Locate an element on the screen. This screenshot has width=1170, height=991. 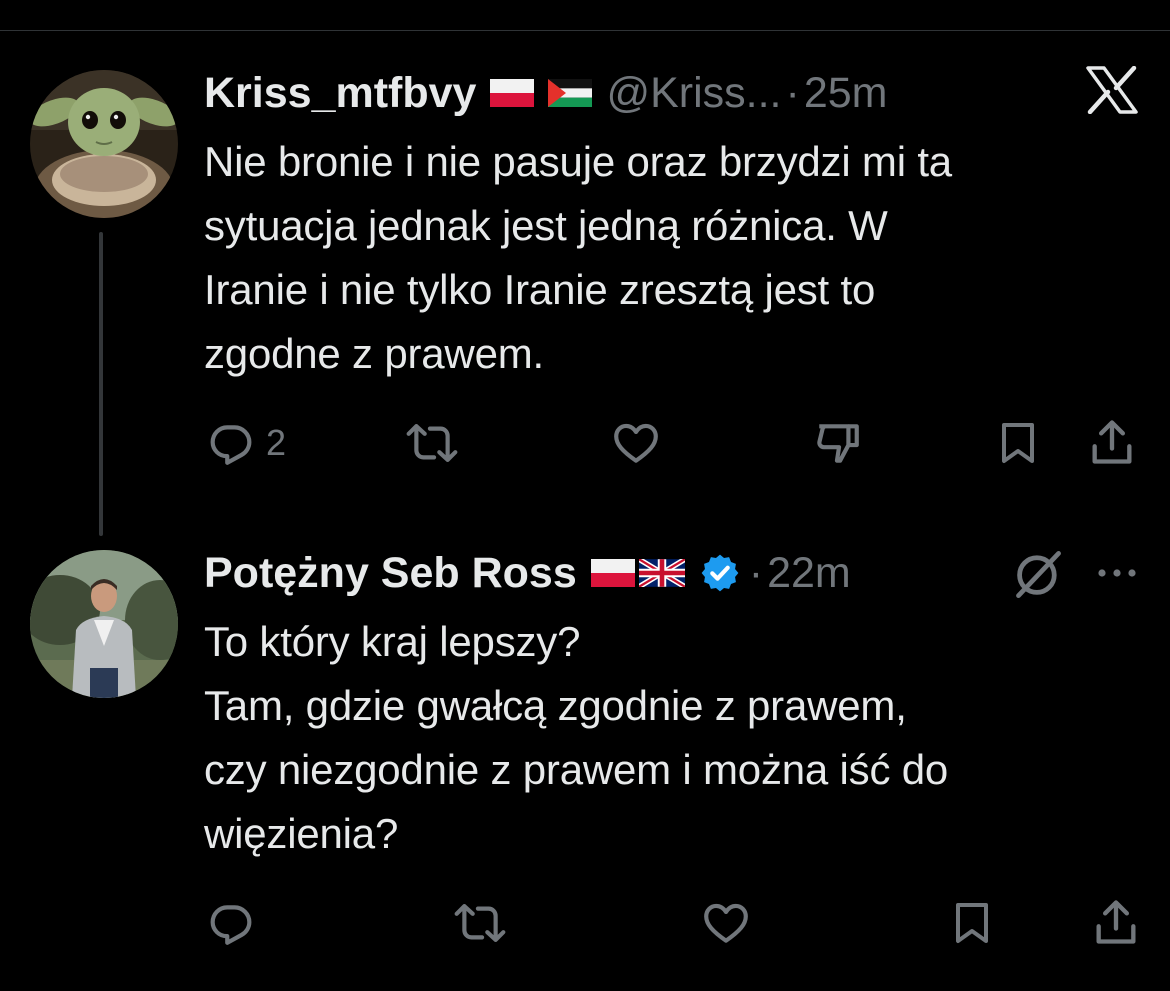
tweet-text-line: czy niezgodnie z prawem i można iść do is located at coordinates (576, 769).